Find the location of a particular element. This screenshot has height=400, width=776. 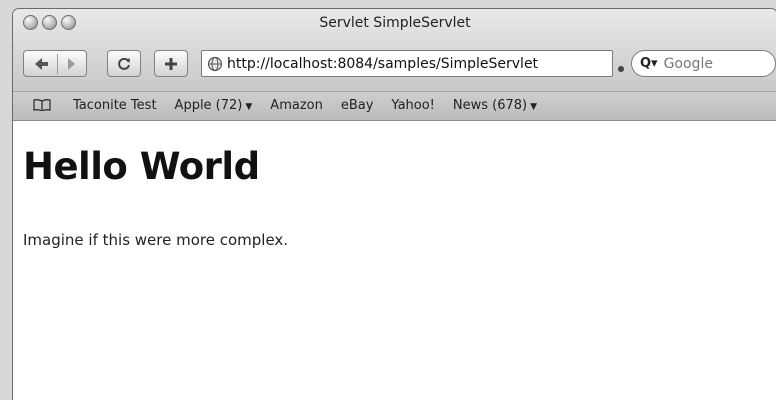

window-title: Servlet SimpleServlet is located at coordinates (395, 23).